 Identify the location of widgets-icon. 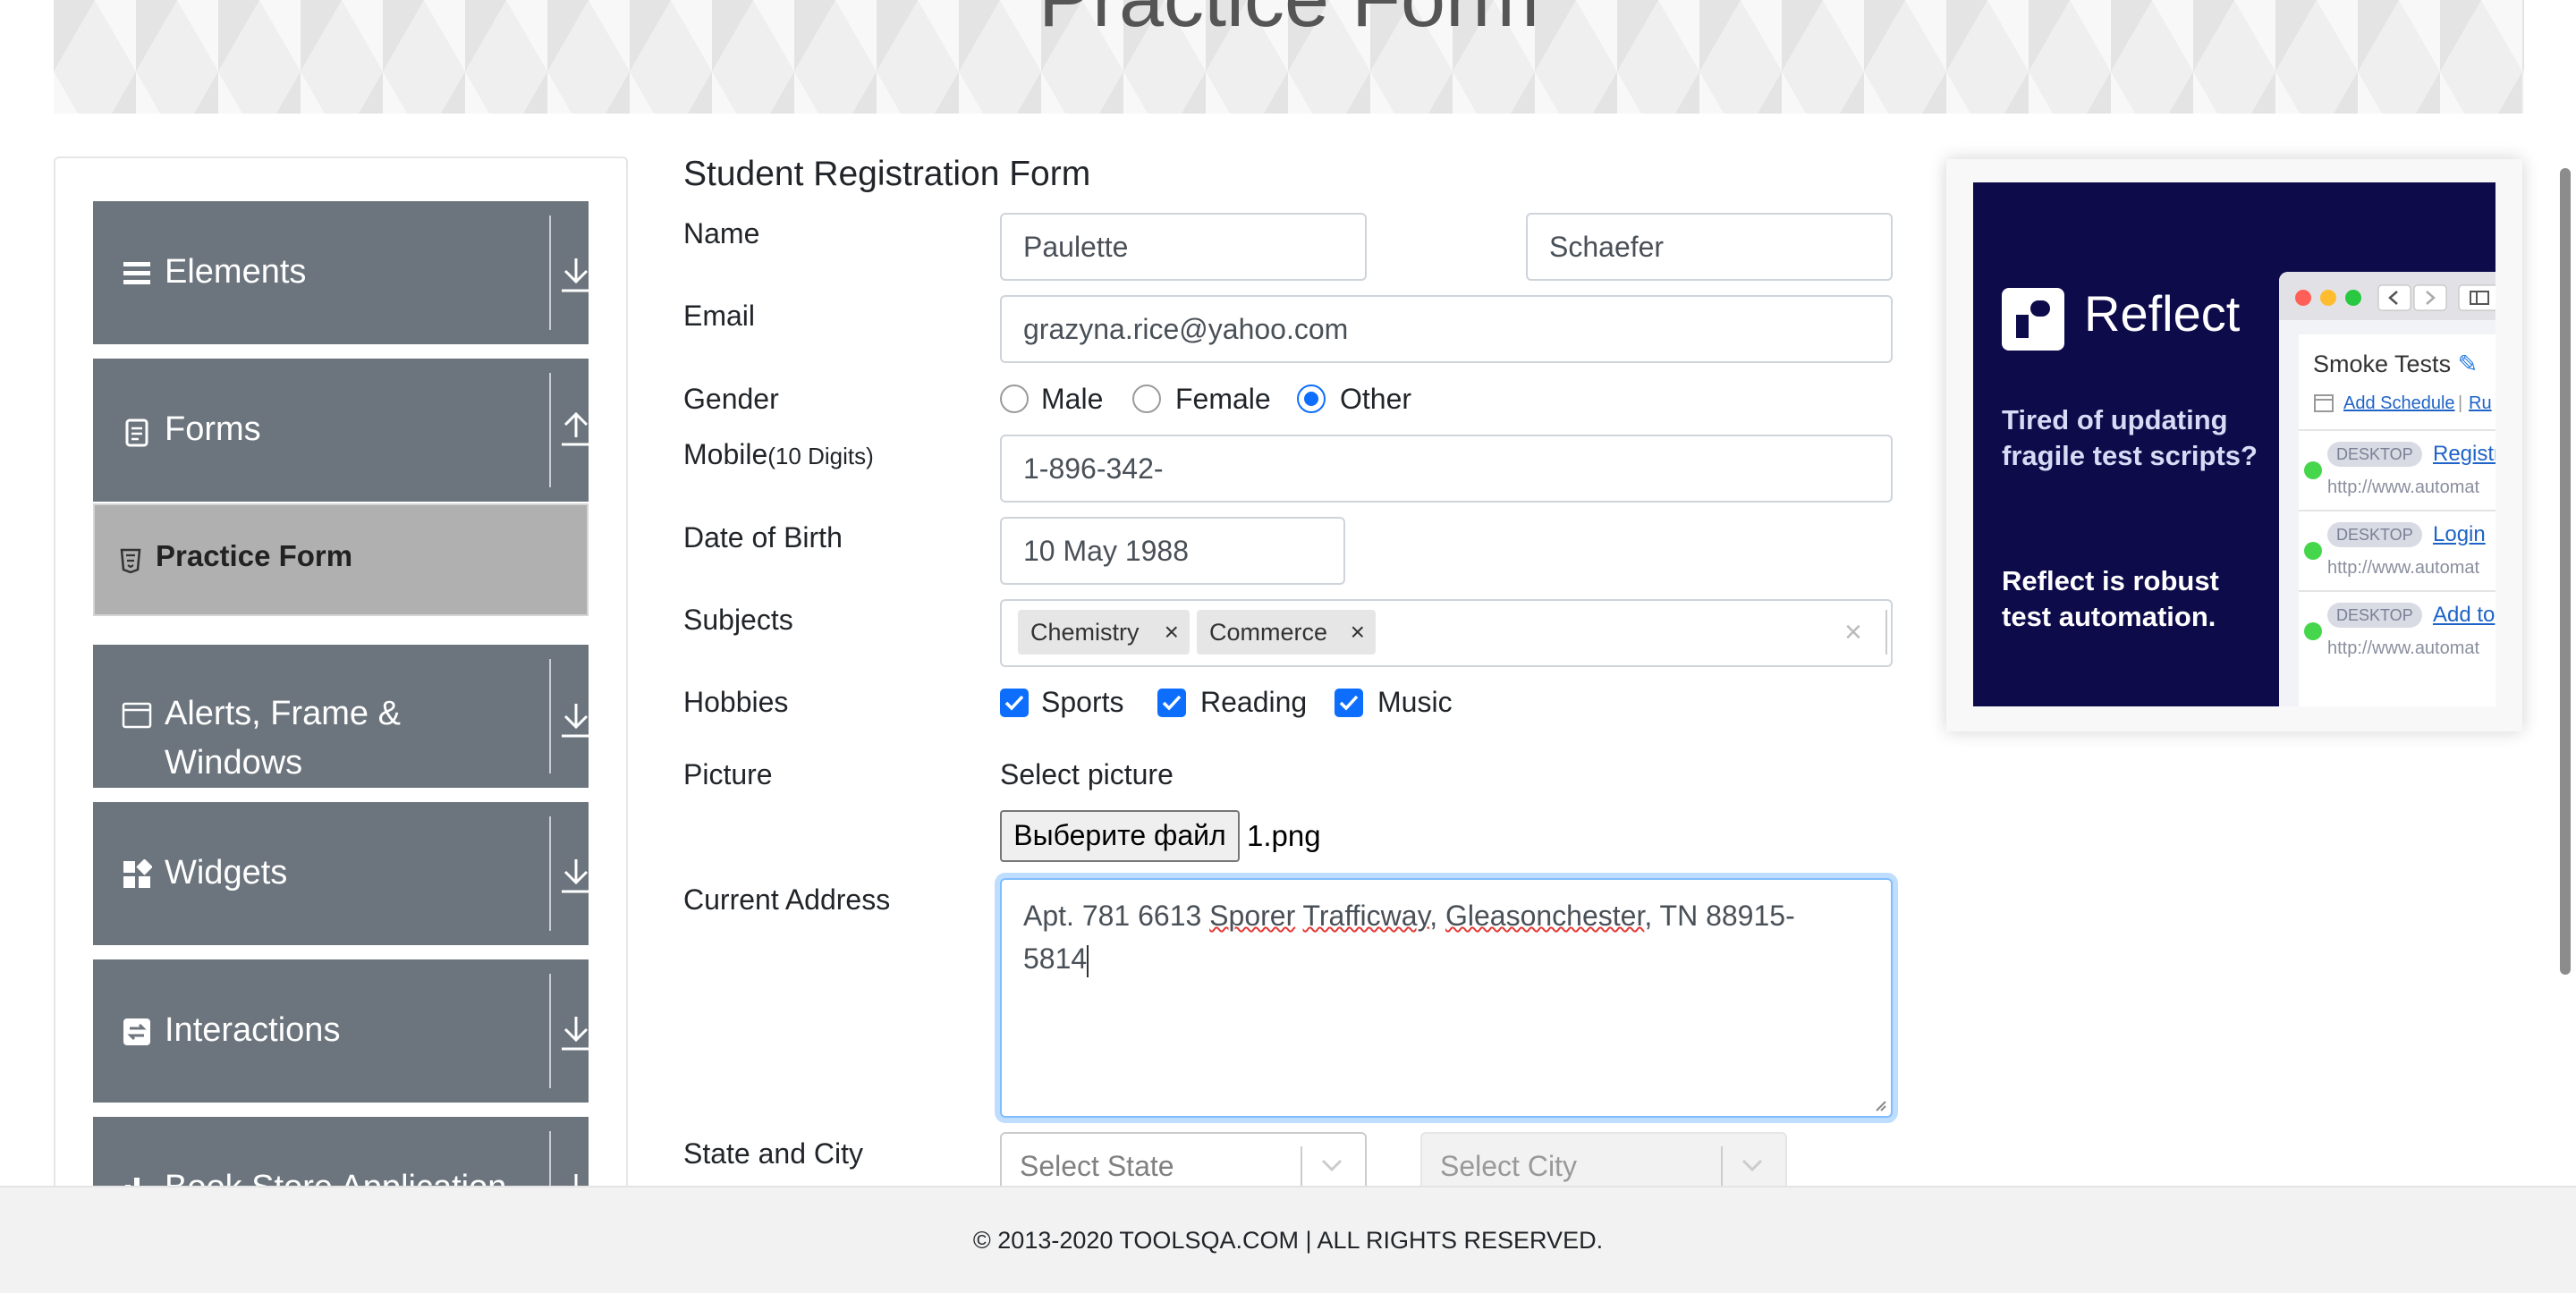
(137, 874).